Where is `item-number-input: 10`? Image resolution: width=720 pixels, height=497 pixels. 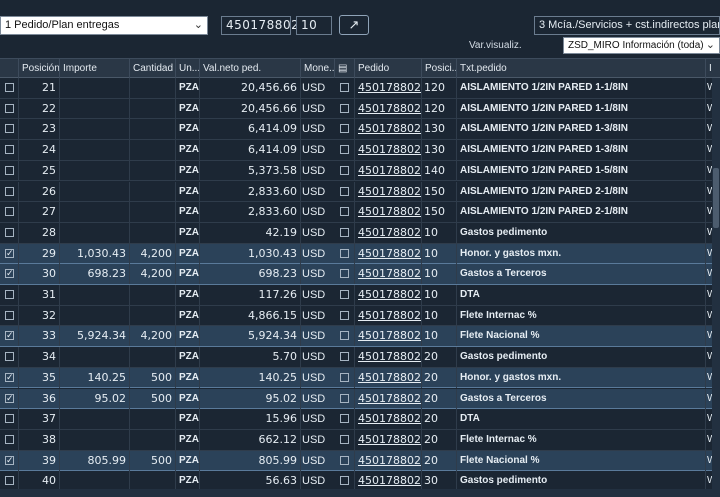
item-number-input: 10 is located at coordinates (314, 25).